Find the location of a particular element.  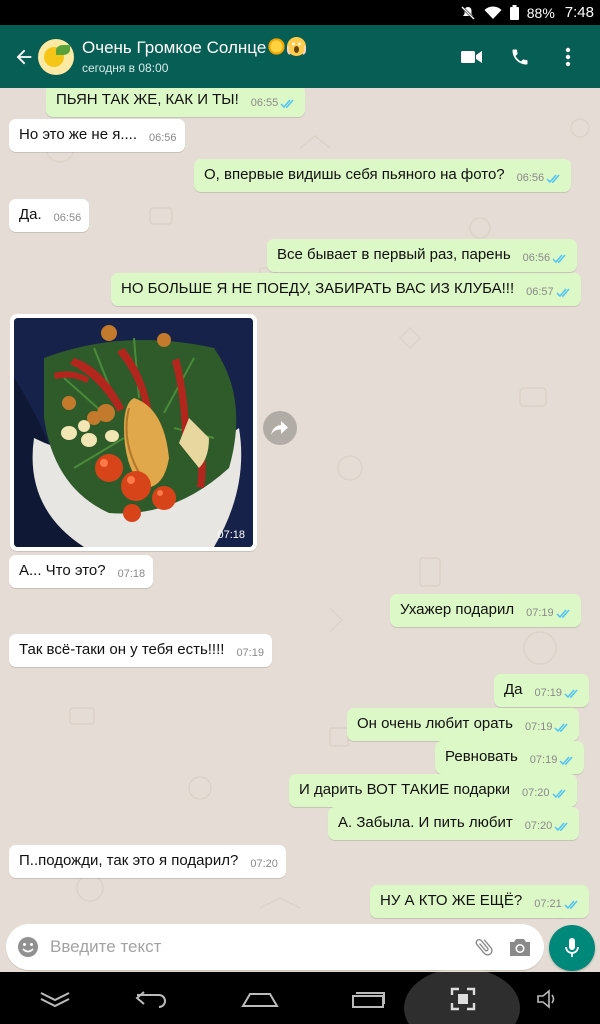

message-outgoing: ПЬЯН ТАК ЖЕ, КАК И ТЫ! 06:55 is located at coordinates (176, 102).